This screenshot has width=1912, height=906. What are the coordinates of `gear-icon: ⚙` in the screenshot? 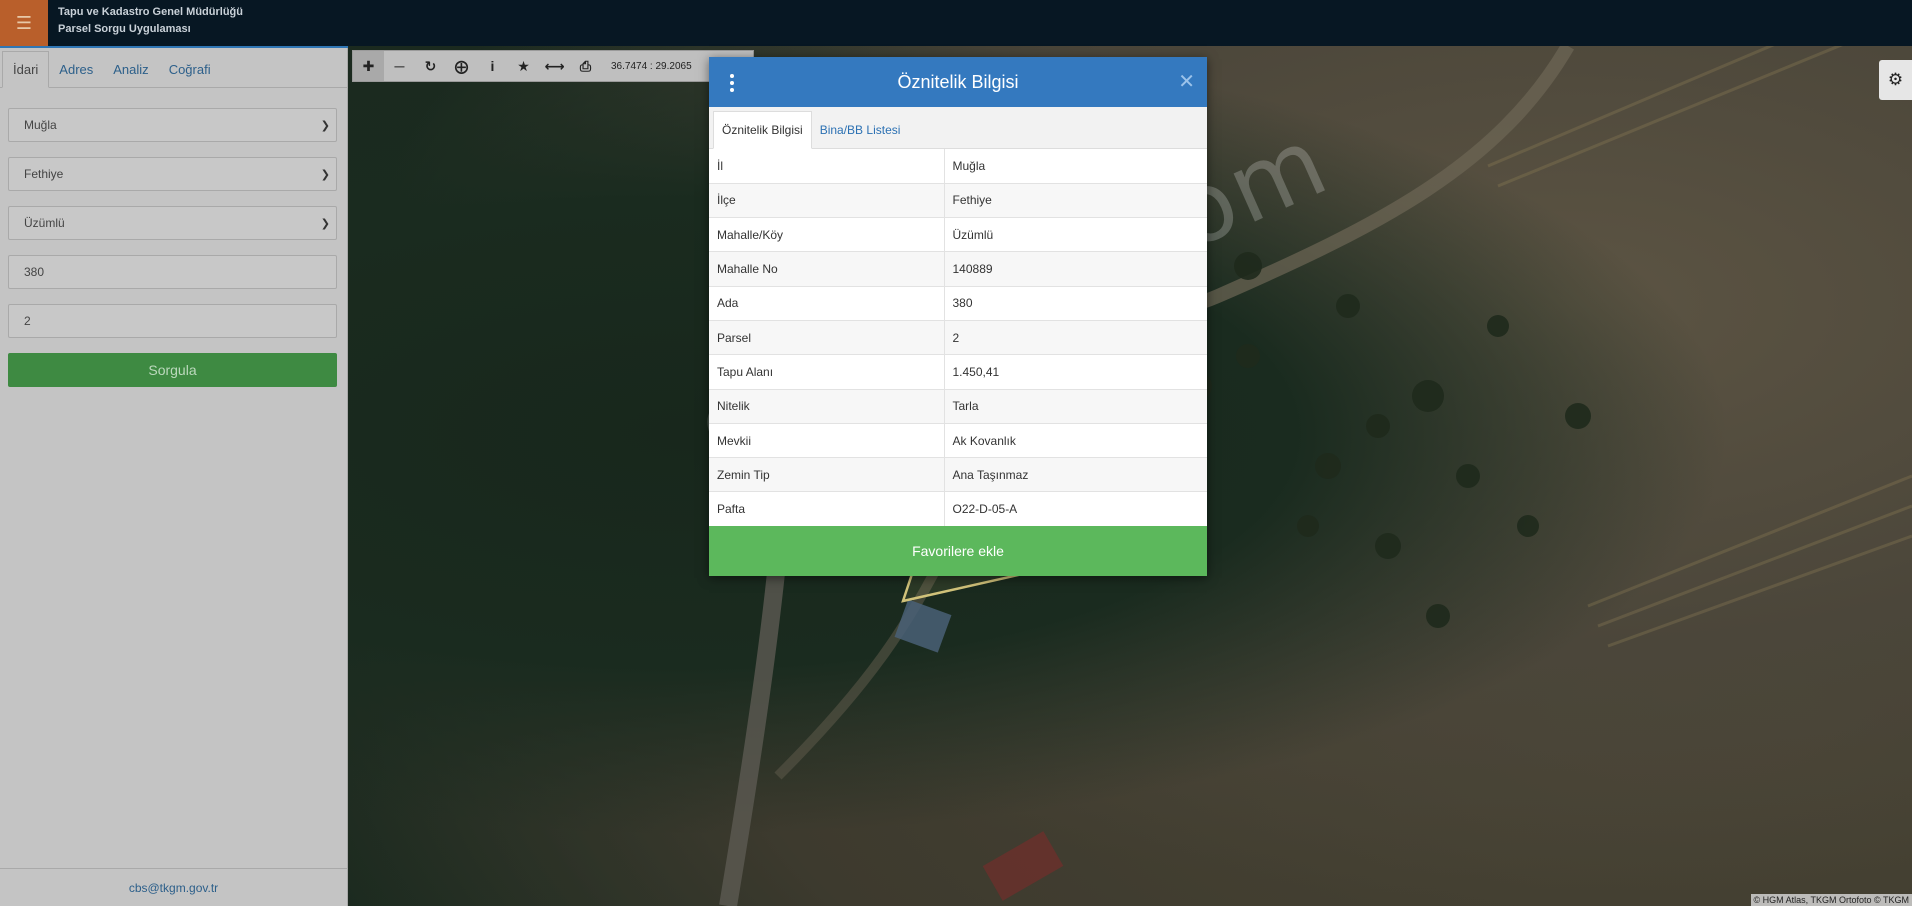 It's located at (1895, 79).